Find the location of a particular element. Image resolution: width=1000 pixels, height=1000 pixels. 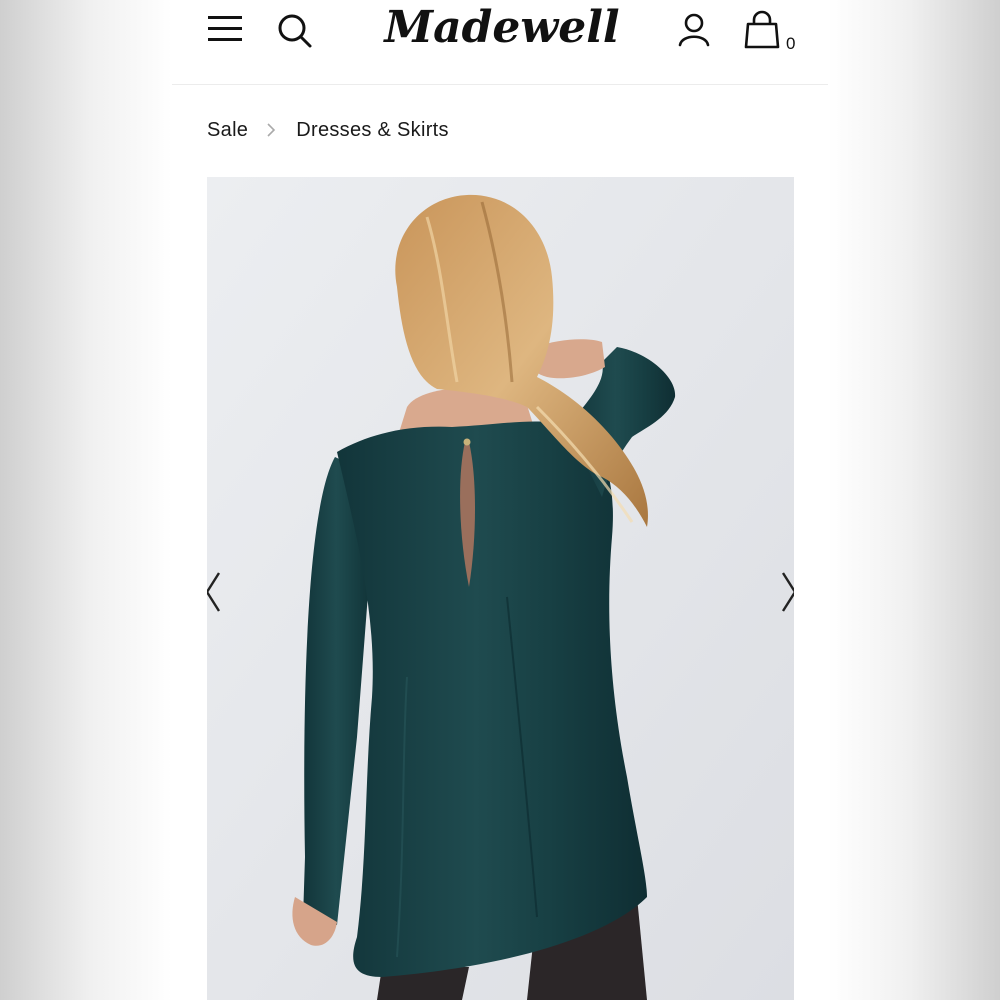

shopping-bag-button: 0 is located at coordinates (774, 32).